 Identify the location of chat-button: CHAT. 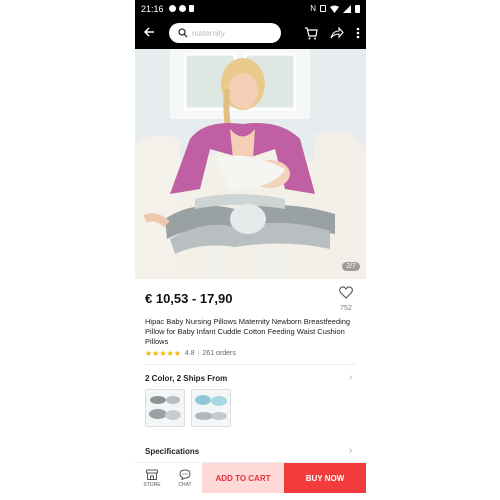
(185, 478).